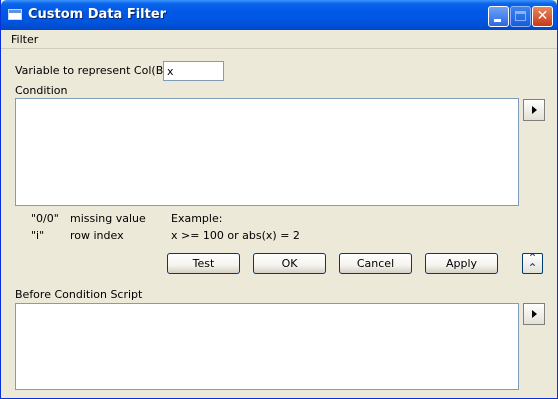  I want to click on before-script-label: Before Condition Script, so click(79, 294).